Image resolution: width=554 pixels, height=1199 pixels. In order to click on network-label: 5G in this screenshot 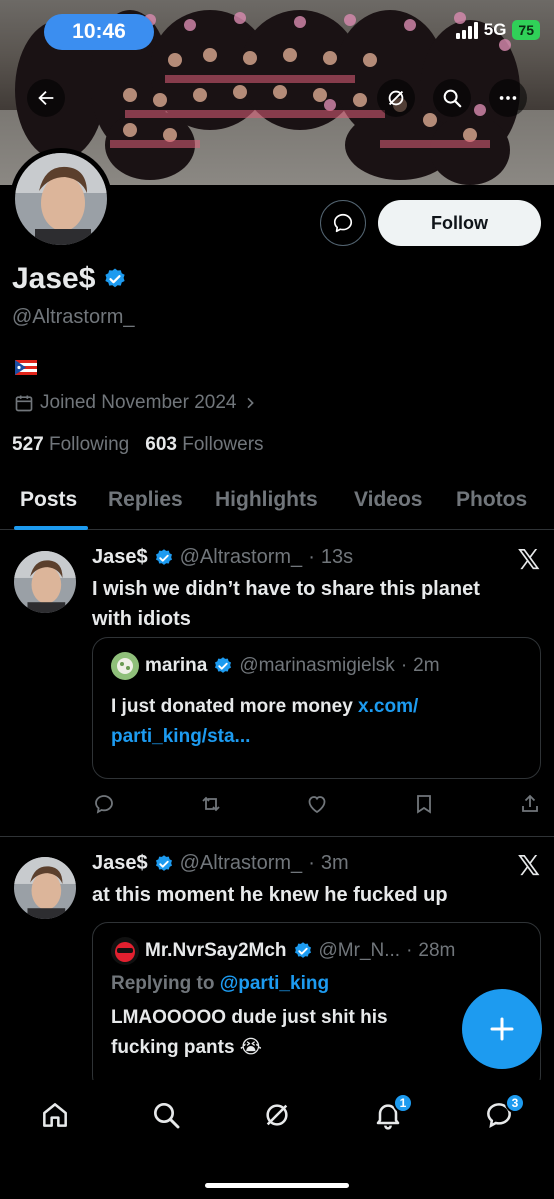, I will do `click(495, 29)`.